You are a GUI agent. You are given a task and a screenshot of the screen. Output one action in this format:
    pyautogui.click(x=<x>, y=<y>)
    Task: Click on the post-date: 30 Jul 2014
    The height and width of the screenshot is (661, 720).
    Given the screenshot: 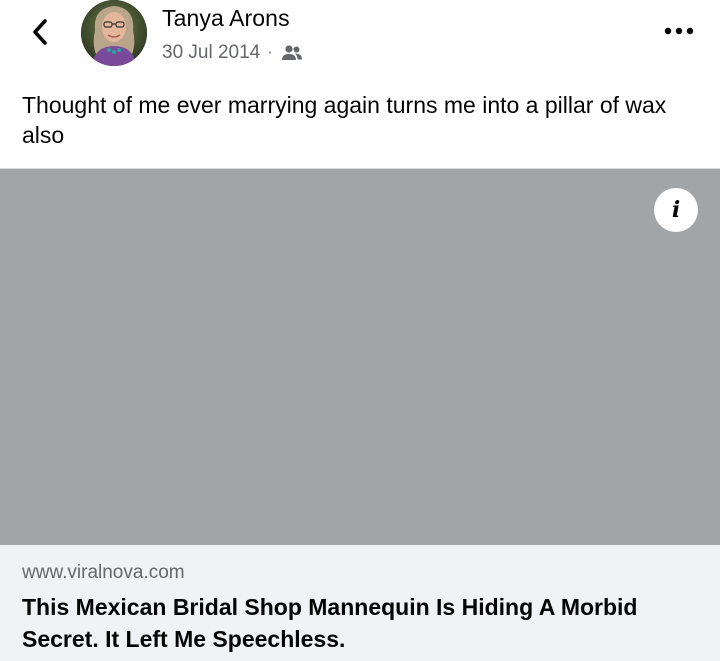 What is the action you would take?
    pyautogui.click(x=211, y=53)
    